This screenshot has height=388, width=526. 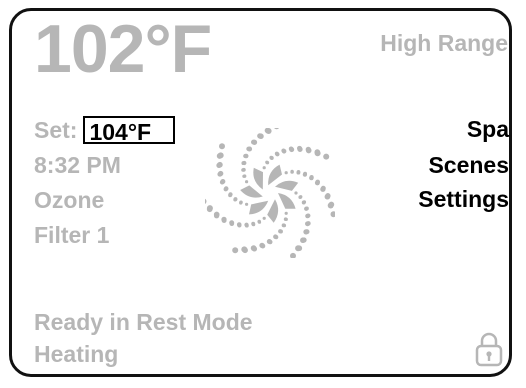 What do you see at coordinates (129, 130) in the screenshot?
I see `set-temperature-value: 104°F` at bounding box center [129, 130].